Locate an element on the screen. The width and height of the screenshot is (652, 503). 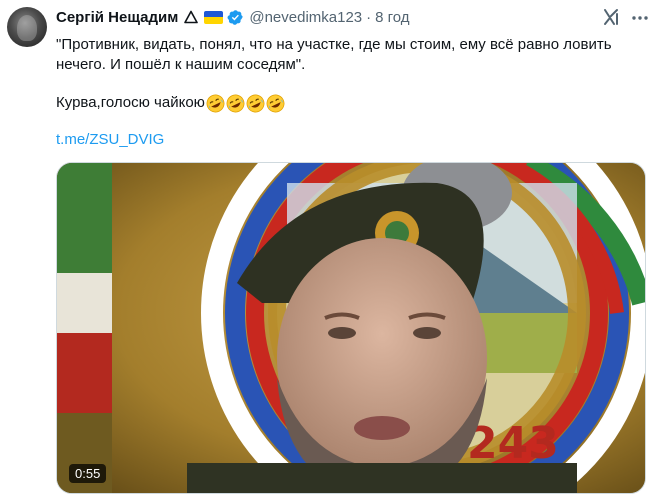
tweet-text-line2: нечего. И пошёл к нашим соседям". is located at coordinates (181, 64).